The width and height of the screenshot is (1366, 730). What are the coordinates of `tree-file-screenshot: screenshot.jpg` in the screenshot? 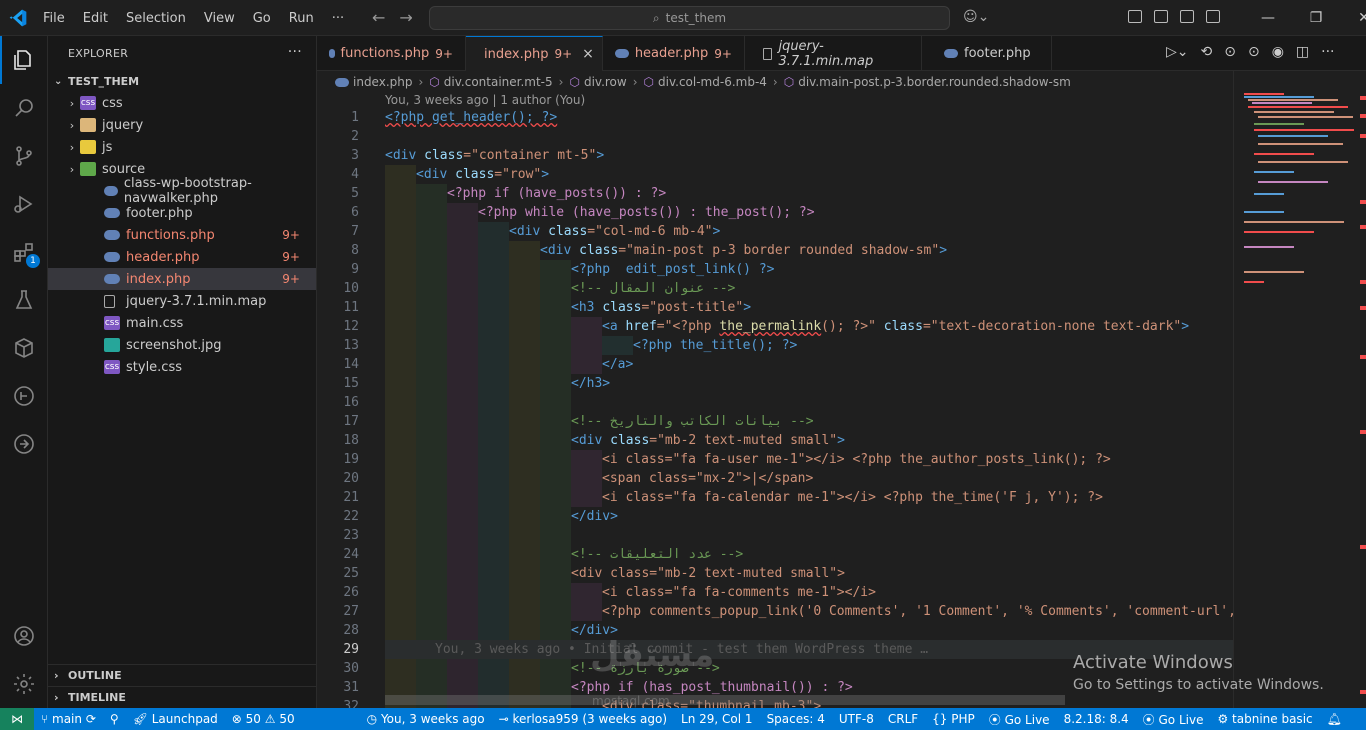 It's located at (182, 345).